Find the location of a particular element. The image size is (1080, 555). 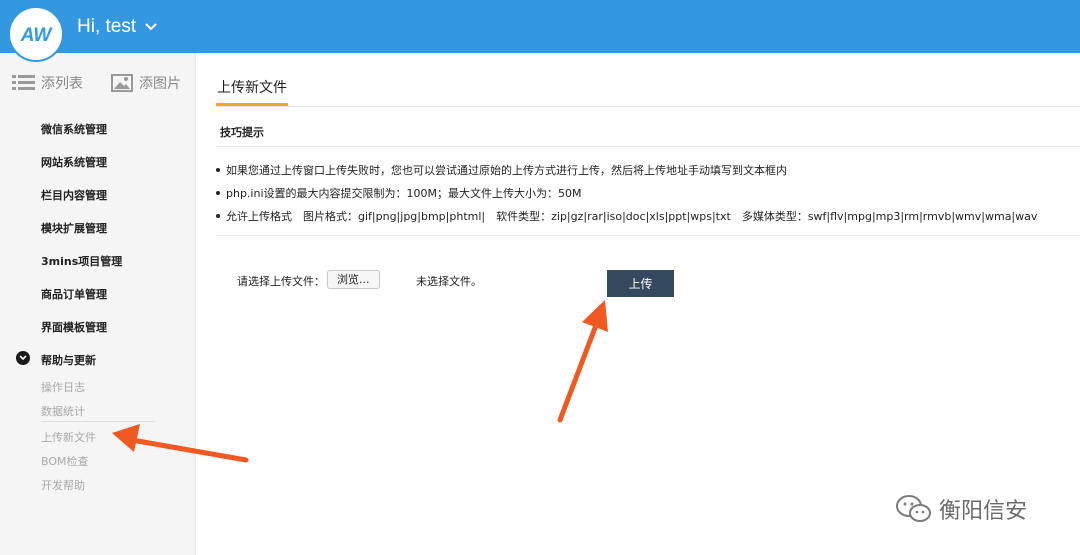

add-image-button: 添图片 is located at coordinates (146, 83).